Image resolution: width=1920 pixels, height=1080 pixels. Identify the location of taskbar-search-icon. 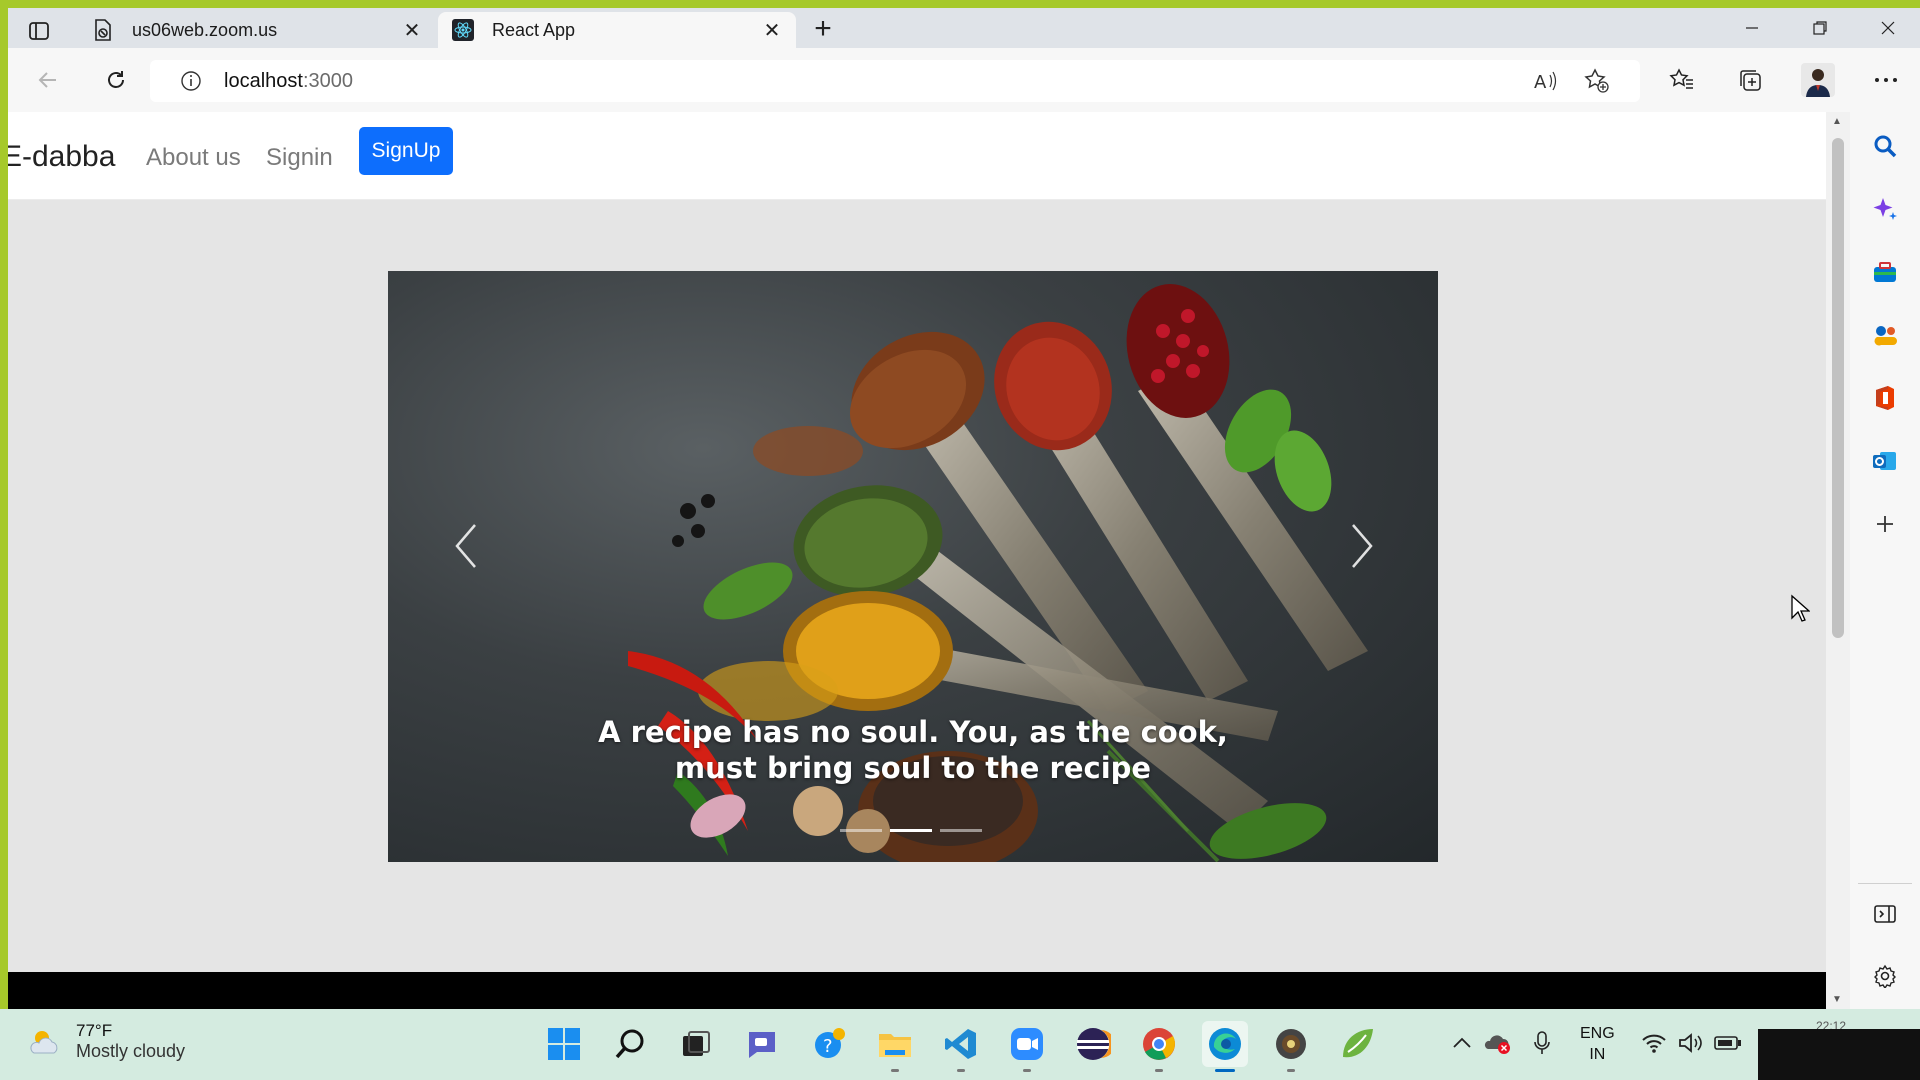
(630, 1044).